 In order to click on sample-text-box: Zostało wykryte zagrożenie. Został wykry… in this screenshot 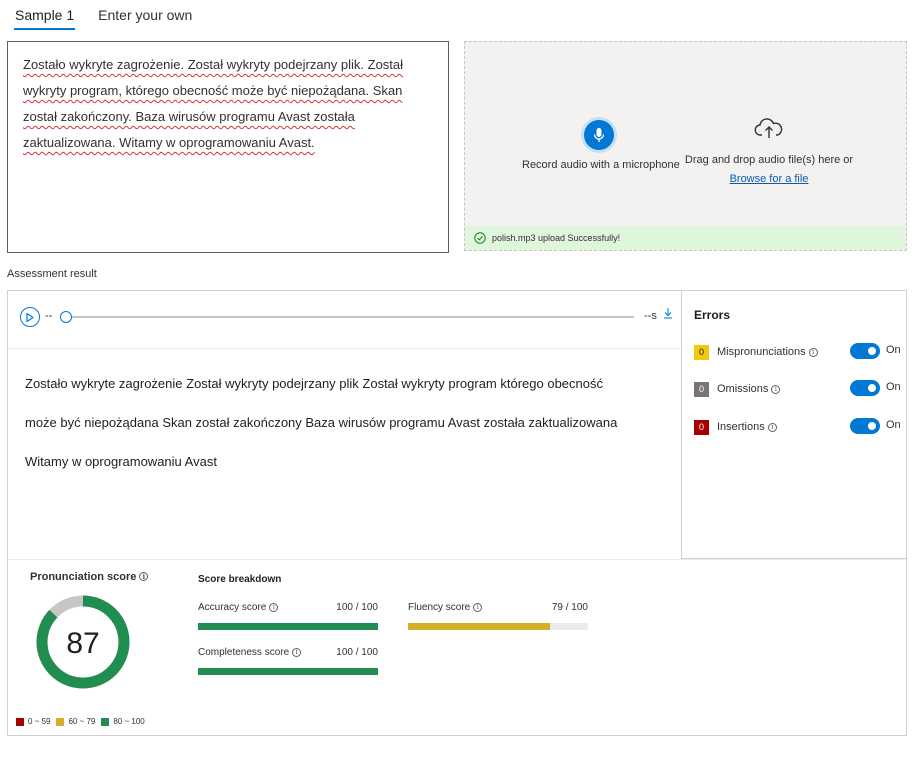, I will do `click(228, 147)`.